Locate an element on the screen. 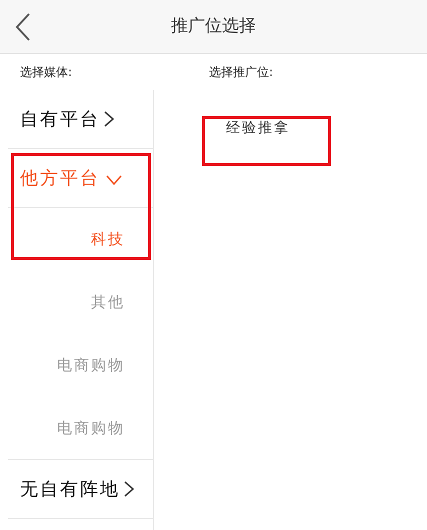  media-group: 无自有阵地 is located at coordinates (80, 489).